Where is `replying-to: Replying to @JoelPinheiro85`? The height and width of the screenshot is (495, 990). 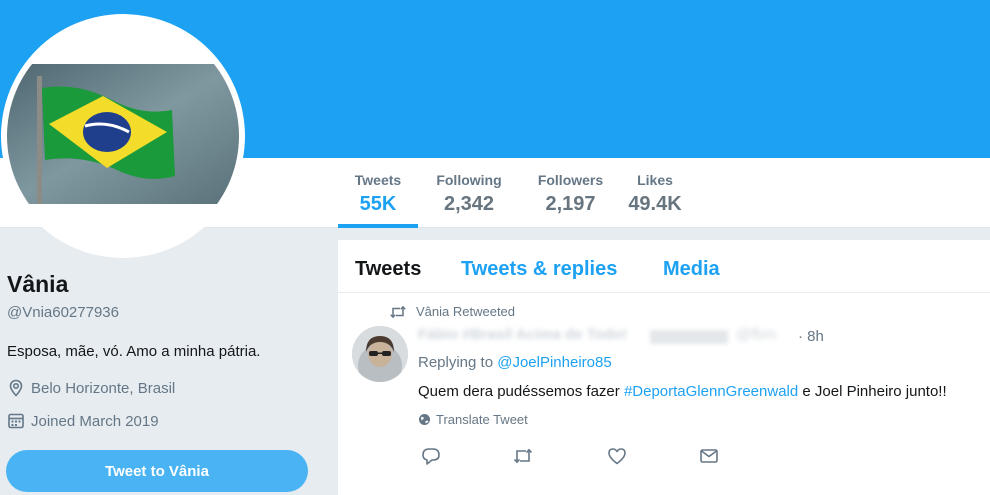
replying-to: Replying to @JoelPinheiro85 is located at coordinates (515, 362).